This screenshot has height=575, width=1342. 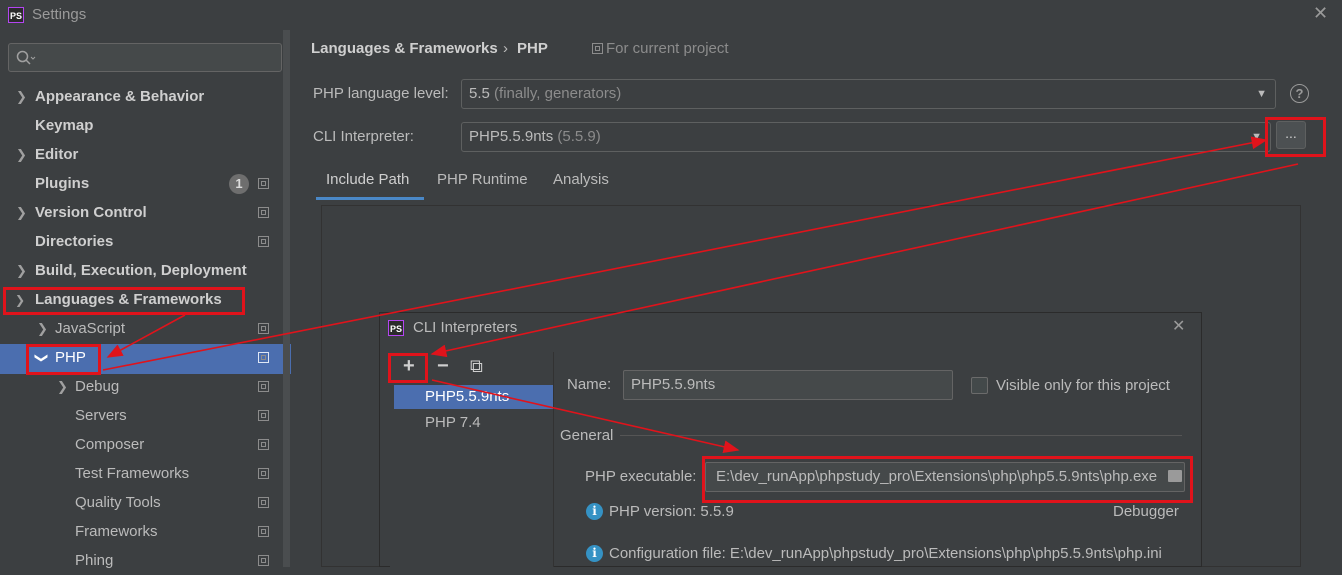 What do you see at coordinates (579, 136) in the screenshot?
I see `cli-interpreter-hint: (5.5.9)` at bounding box center [579, 136].